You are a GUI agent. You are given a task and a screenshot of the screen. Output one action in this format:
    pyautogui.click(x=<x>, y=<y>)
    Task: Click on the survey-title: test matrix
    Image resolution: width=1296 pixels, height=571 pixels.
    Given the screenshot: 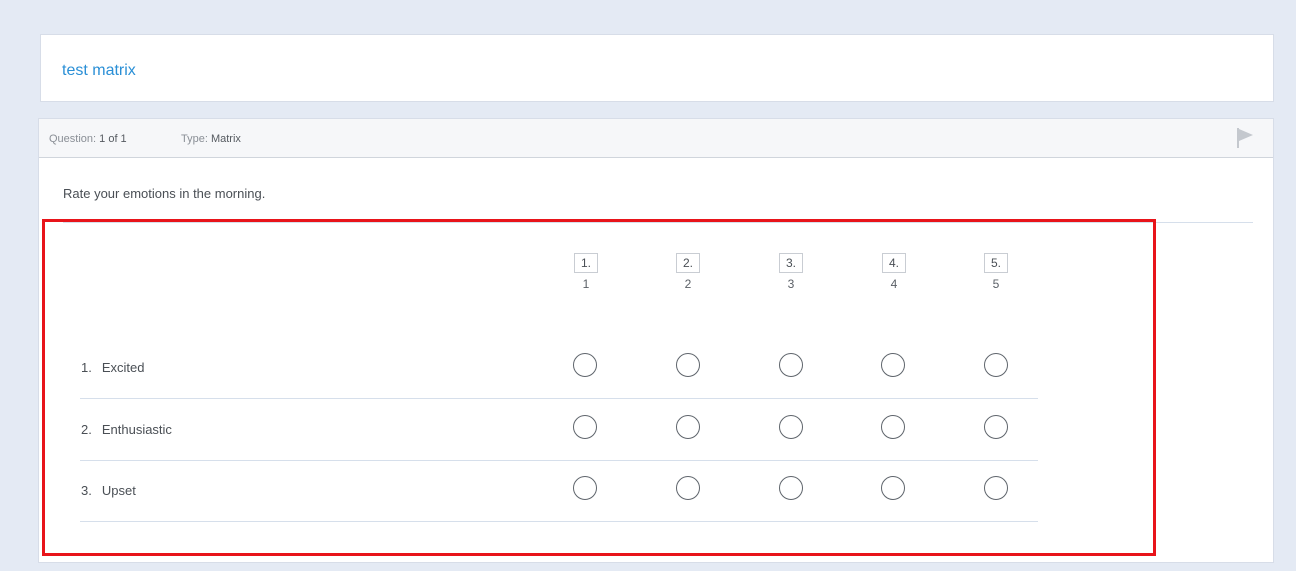 What is the action you would take?
    pyautogui.click(x=99, y=70)
    